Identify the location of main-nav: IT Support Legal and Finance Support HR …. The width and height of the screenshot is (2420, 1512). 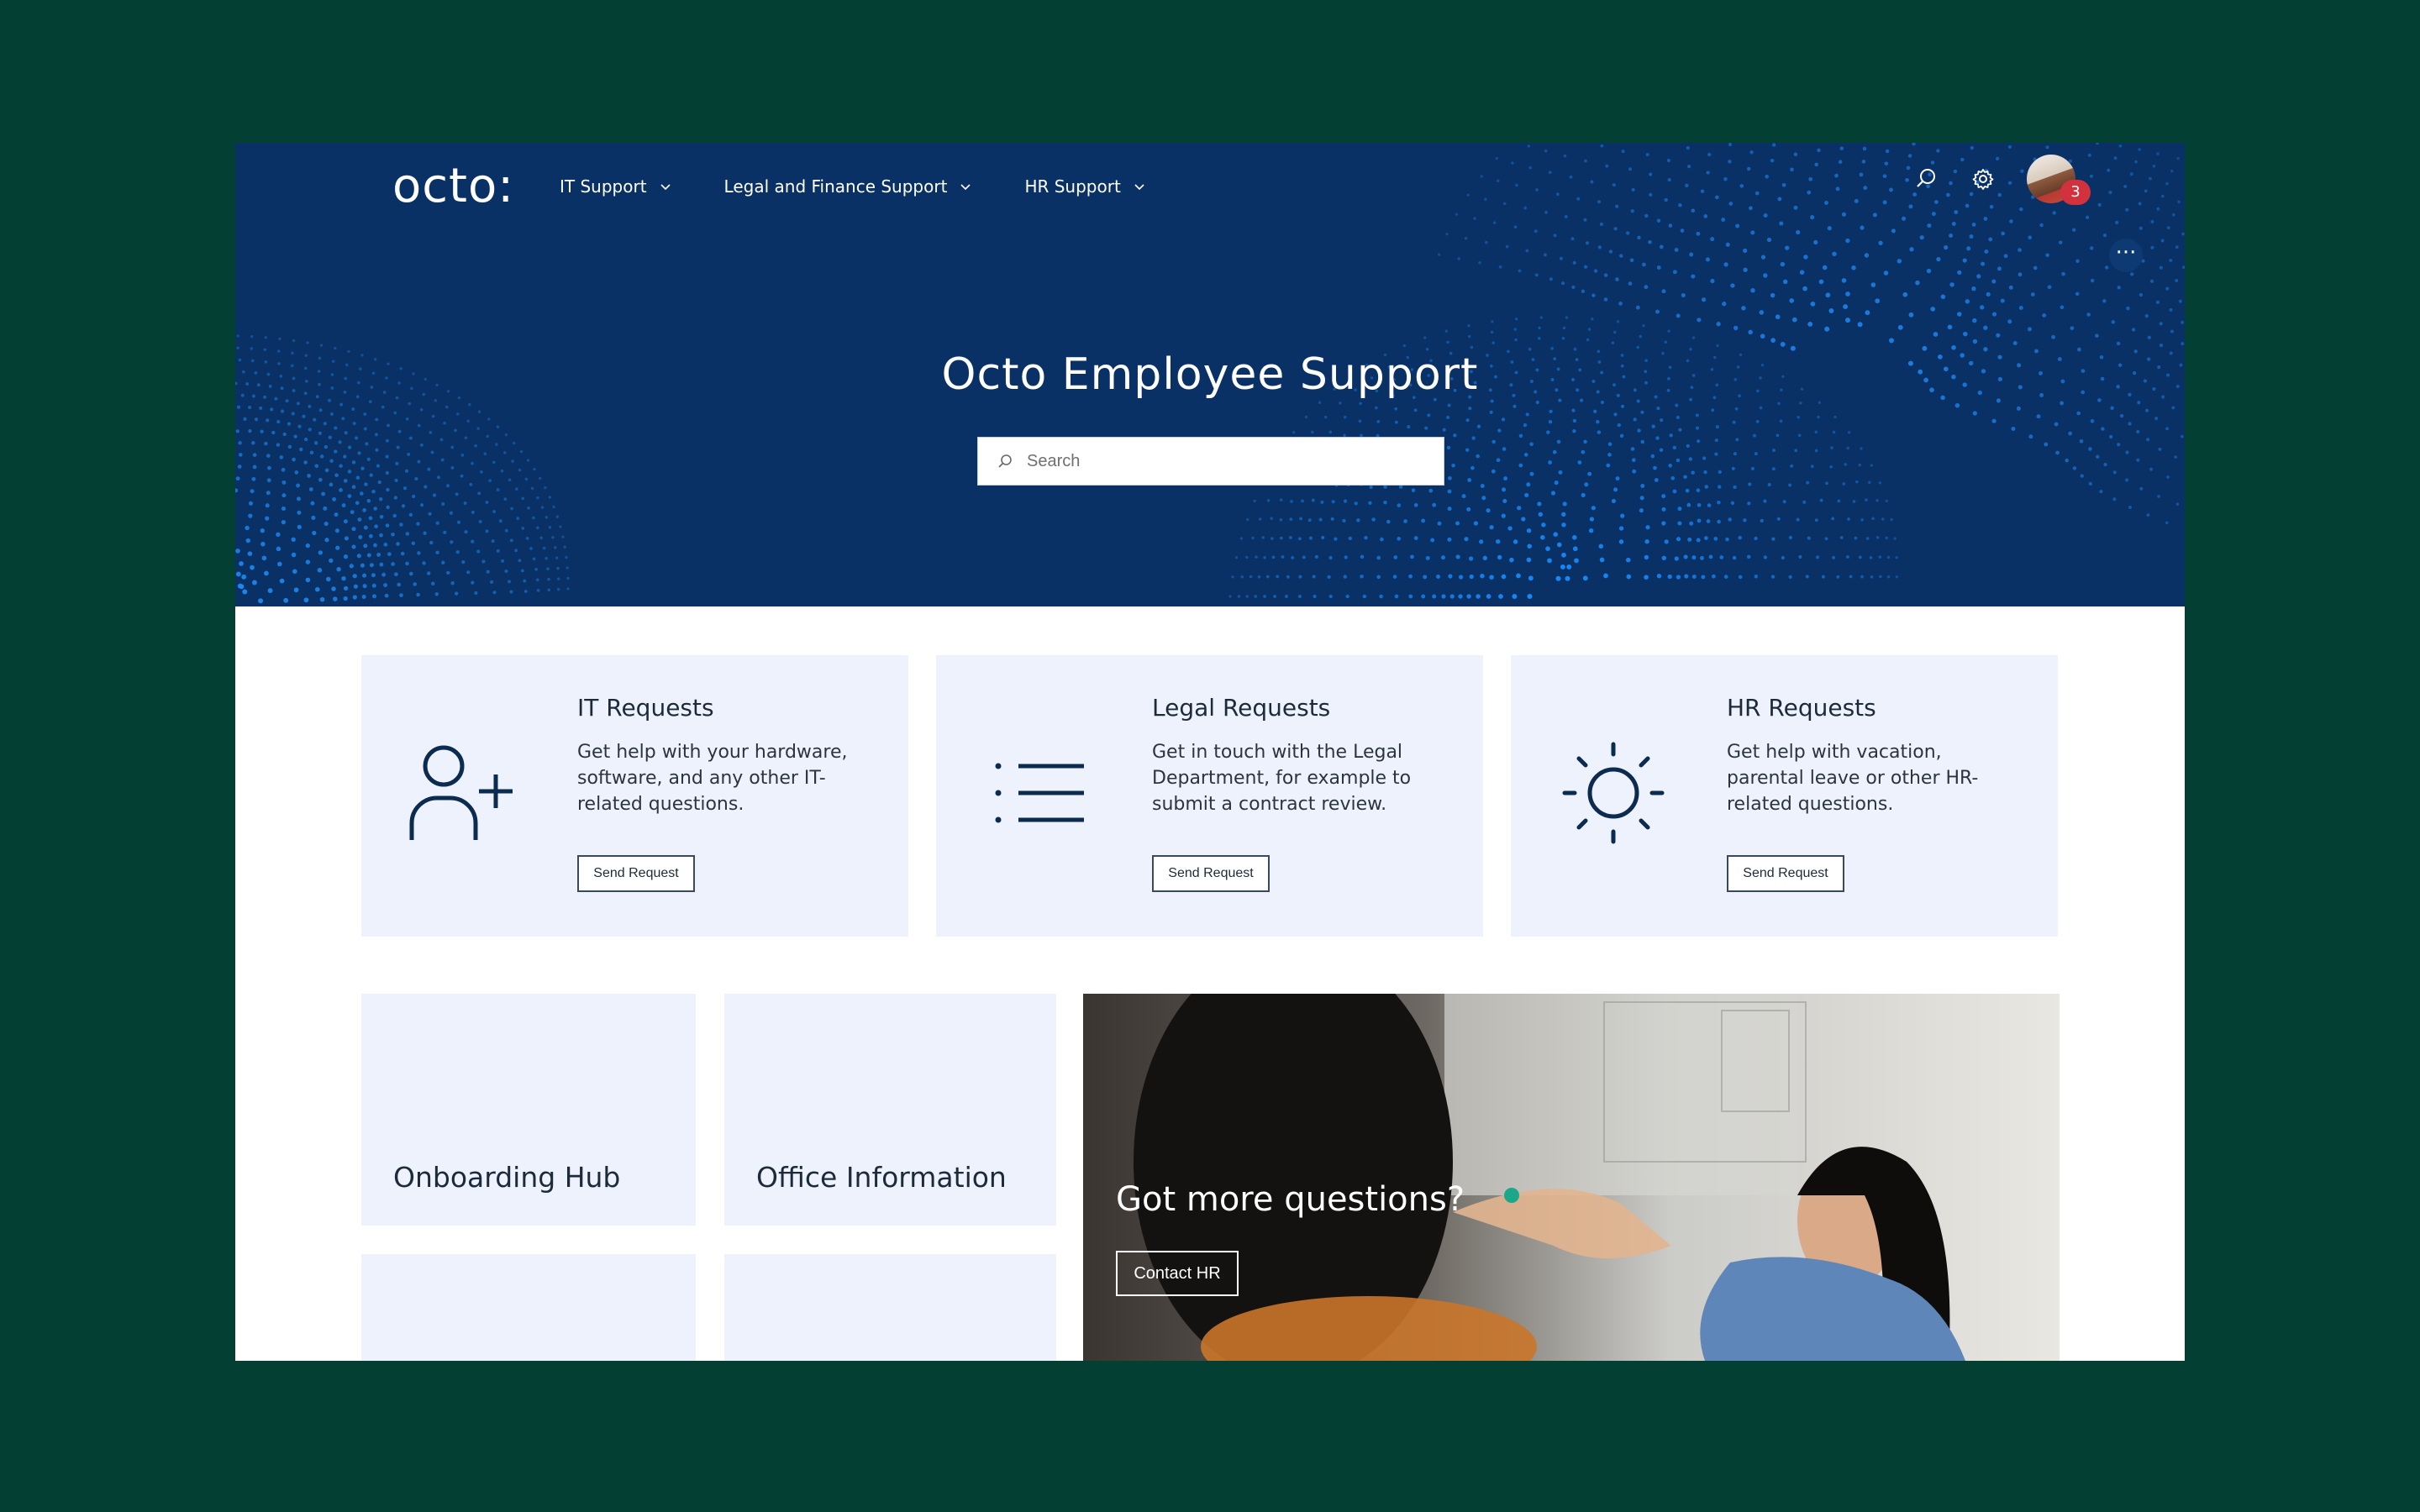
(853, 186).